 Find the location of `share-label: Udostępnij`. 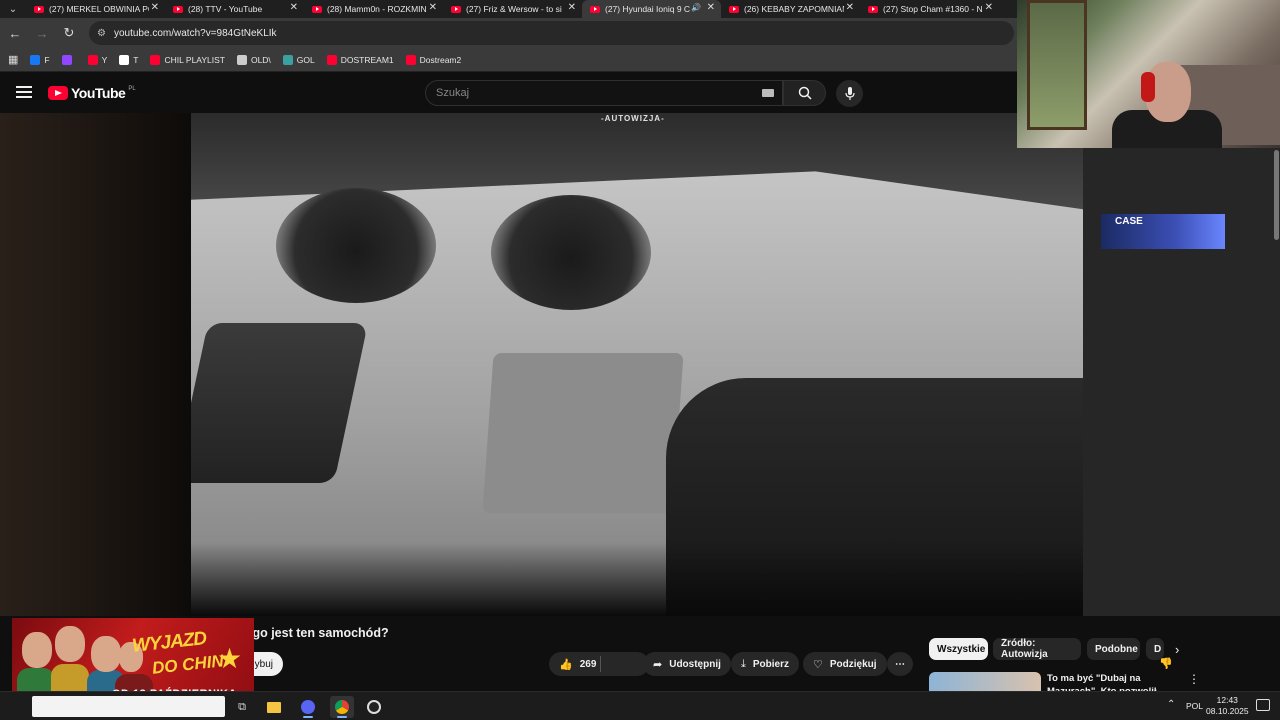

share-label: Udostępnij is located at coordinates (695, 664).